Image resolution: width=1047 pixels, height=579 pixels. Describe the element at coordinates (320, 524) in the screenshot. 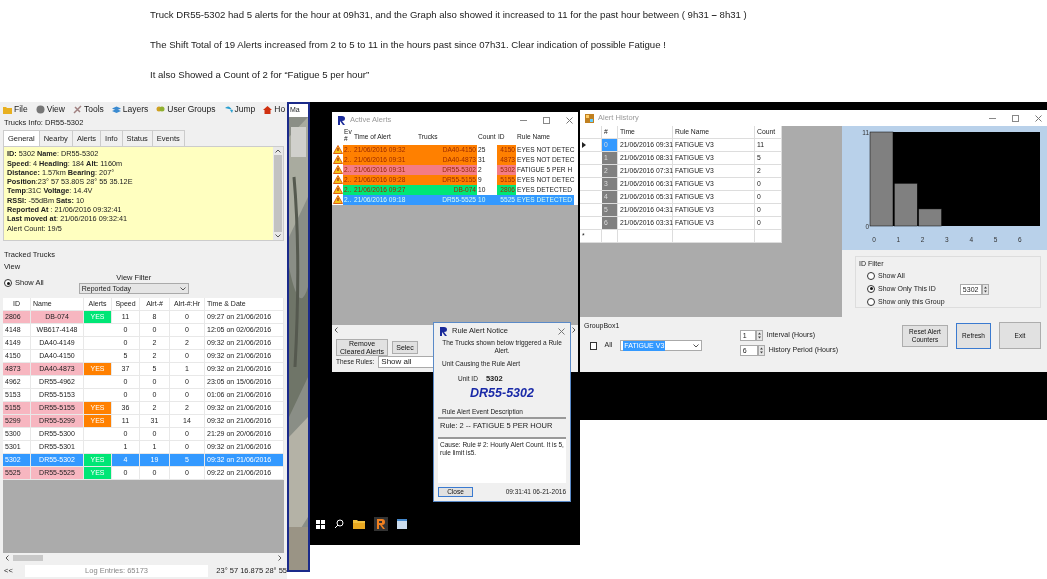

I see `windows-start-icon` at that location.